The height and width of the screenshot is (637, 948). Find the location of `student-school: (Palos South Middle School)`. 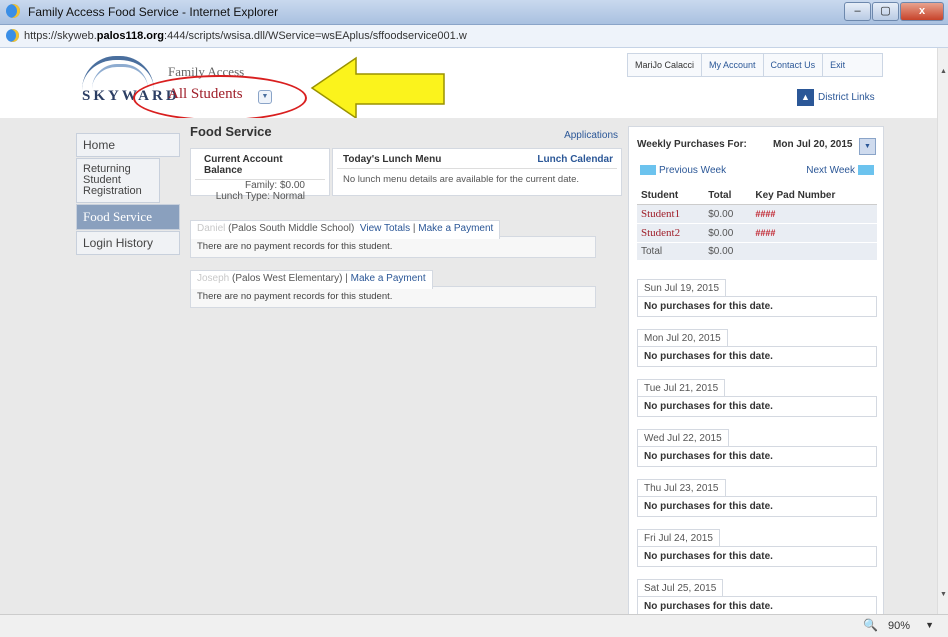

student-school: (Palos South Middle School) is located at coordinates (291, 228).